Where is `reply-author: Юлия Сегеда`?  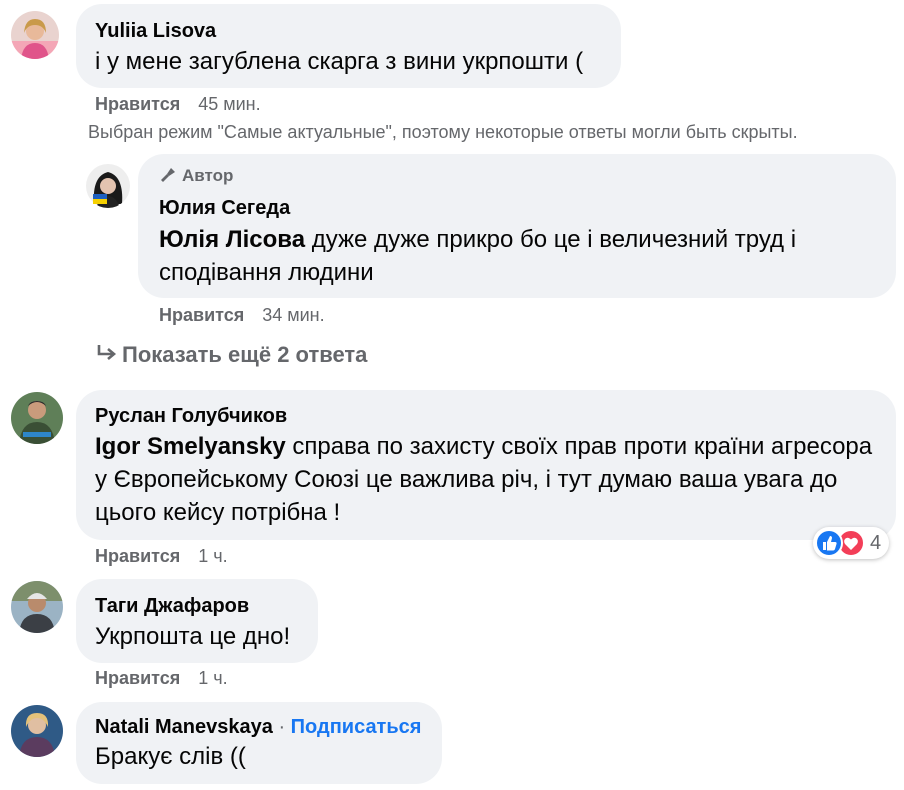 reply-author: Юлия Сегеда is located at coordinates (224, 208).